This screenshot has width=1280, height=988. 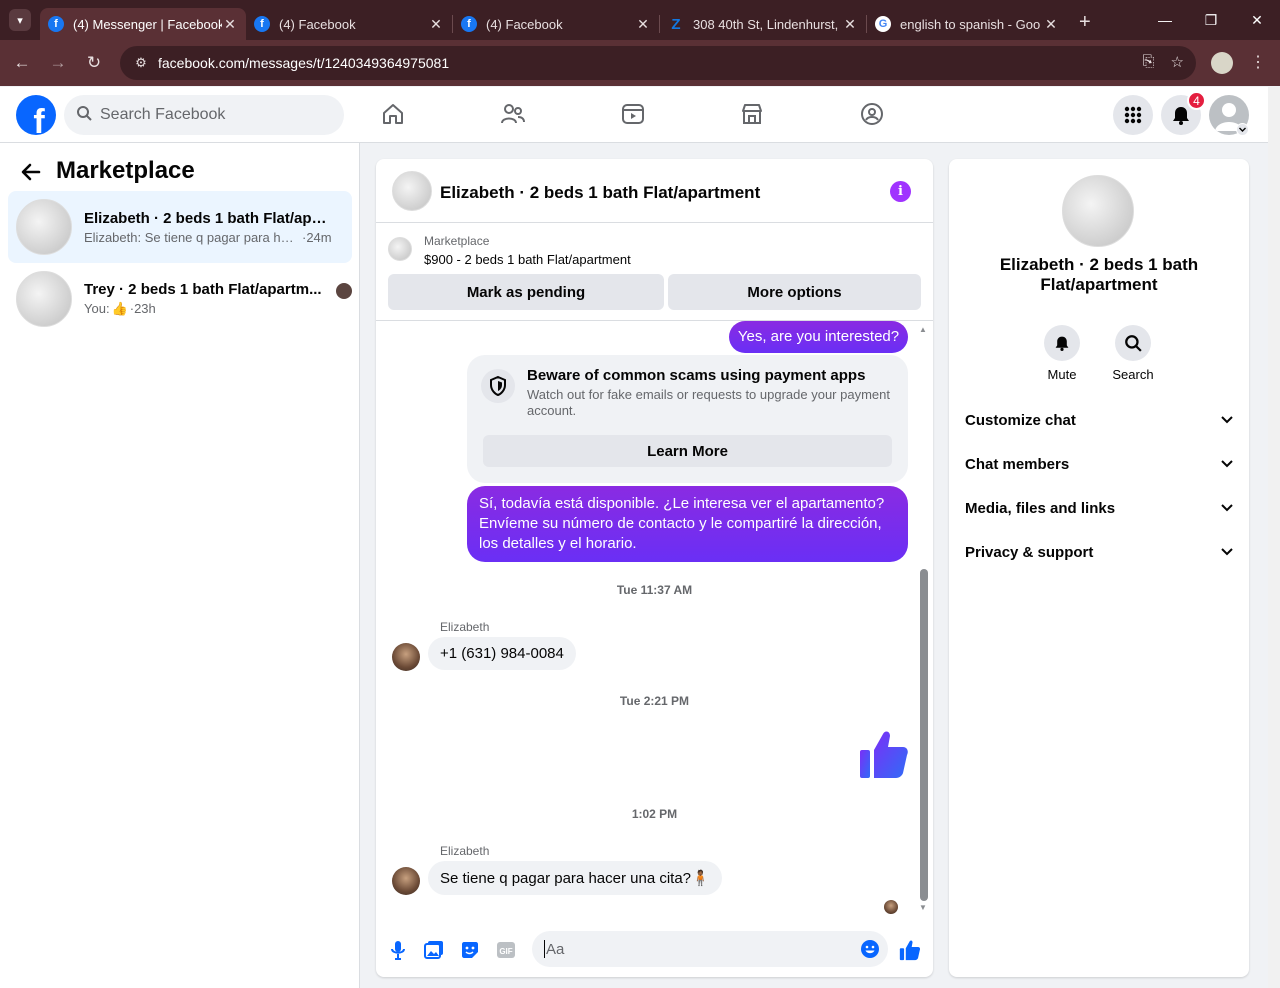 I want to click on message-bubble-incoming: +1 (631) 984-0084, so click(x=502, y=653).